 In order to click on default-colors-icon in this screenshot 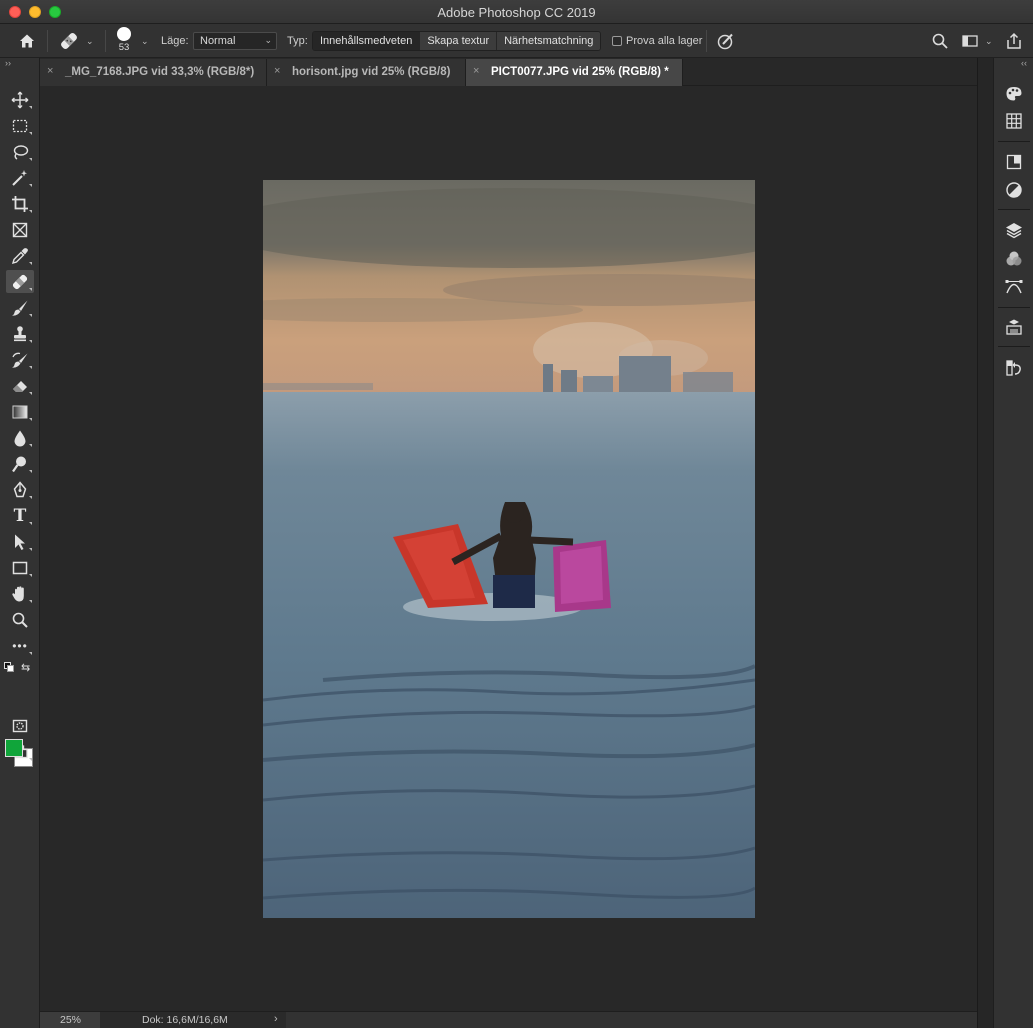, I will do `click(9, 667)`.